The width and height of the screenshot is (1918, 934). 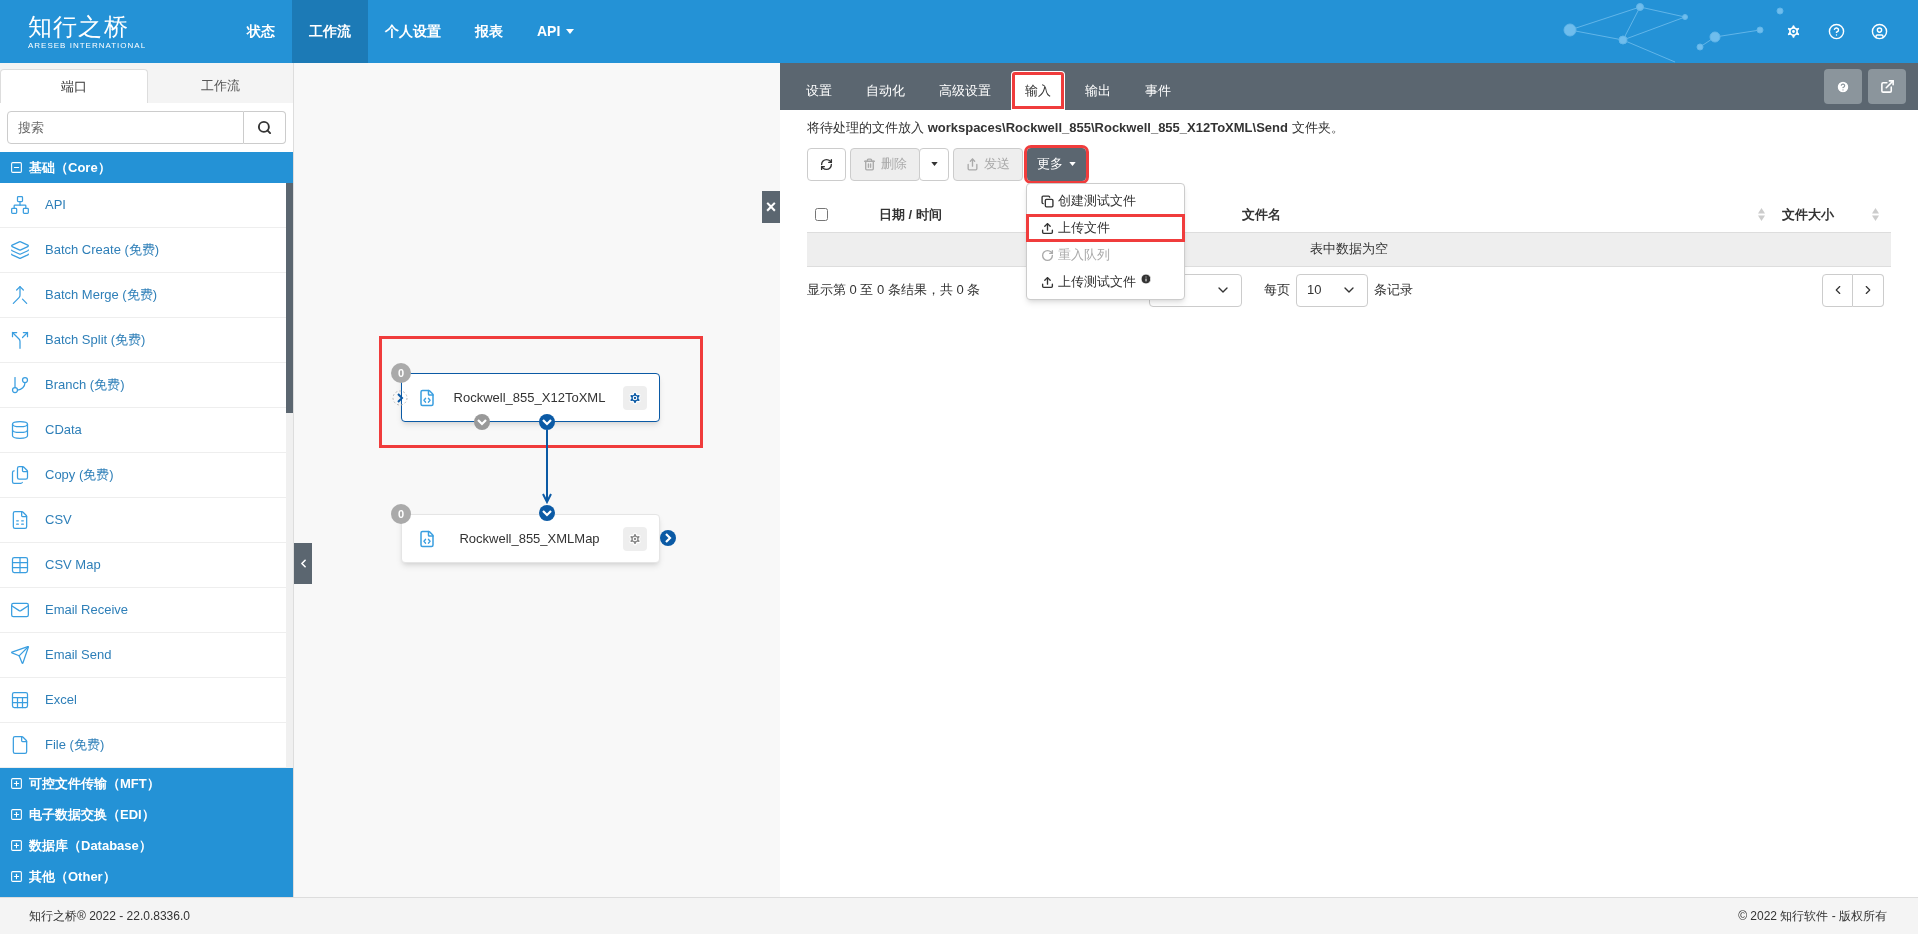 I want to click on external-link-icon, so click(x=1887, y=86).